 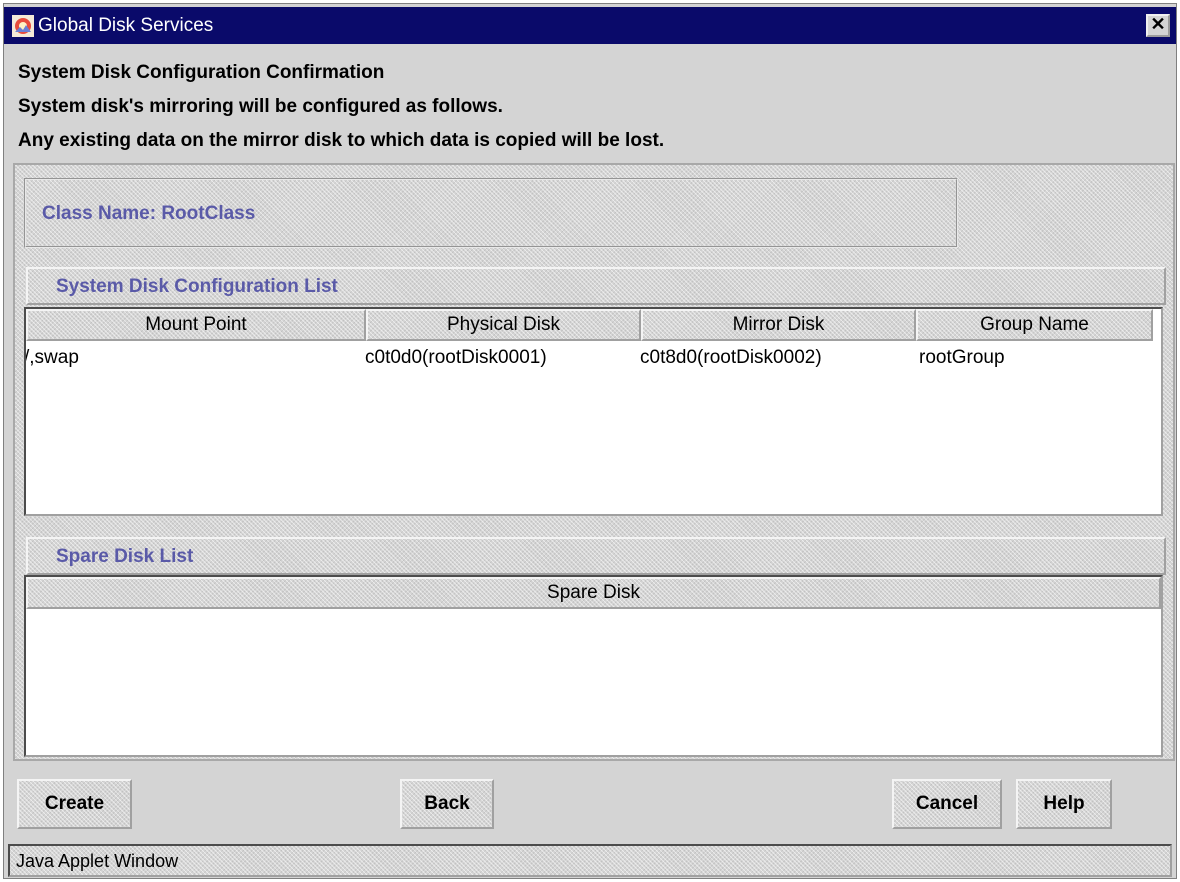 I want to click on create-button: Create, so click(x=74, y=804).